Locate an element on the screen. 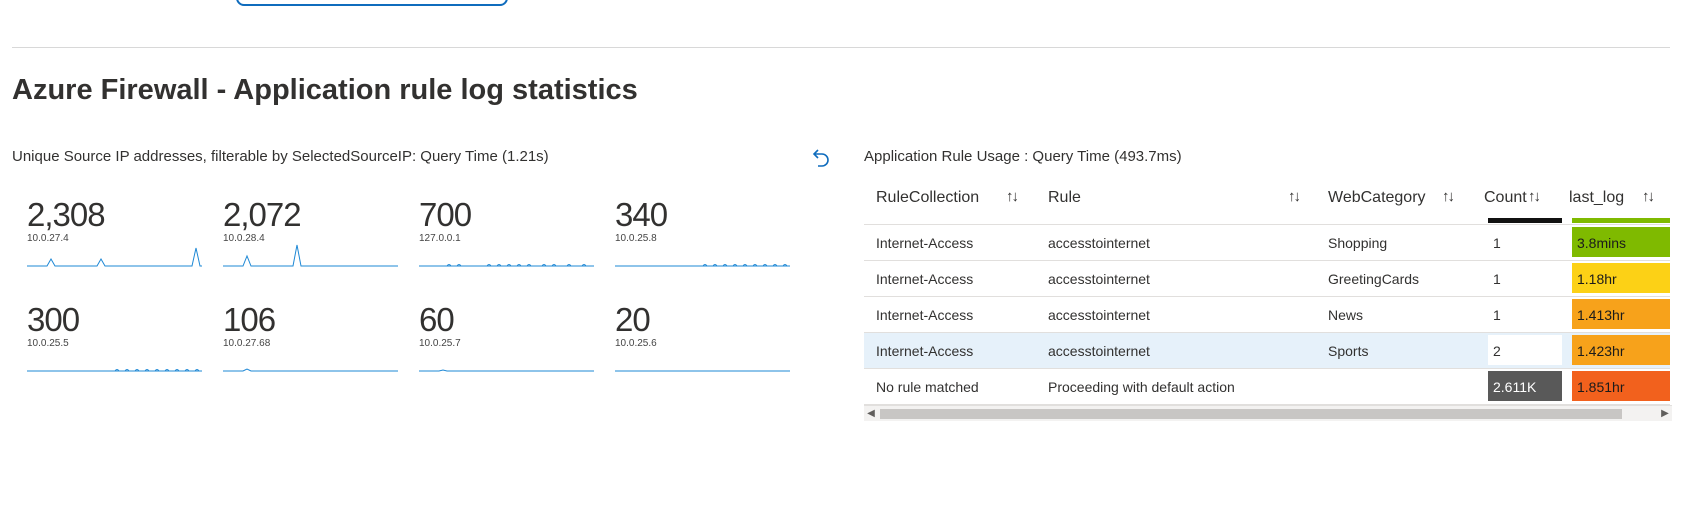  cell-last-log: 3.8mins is located at coordinates (1621, 242).